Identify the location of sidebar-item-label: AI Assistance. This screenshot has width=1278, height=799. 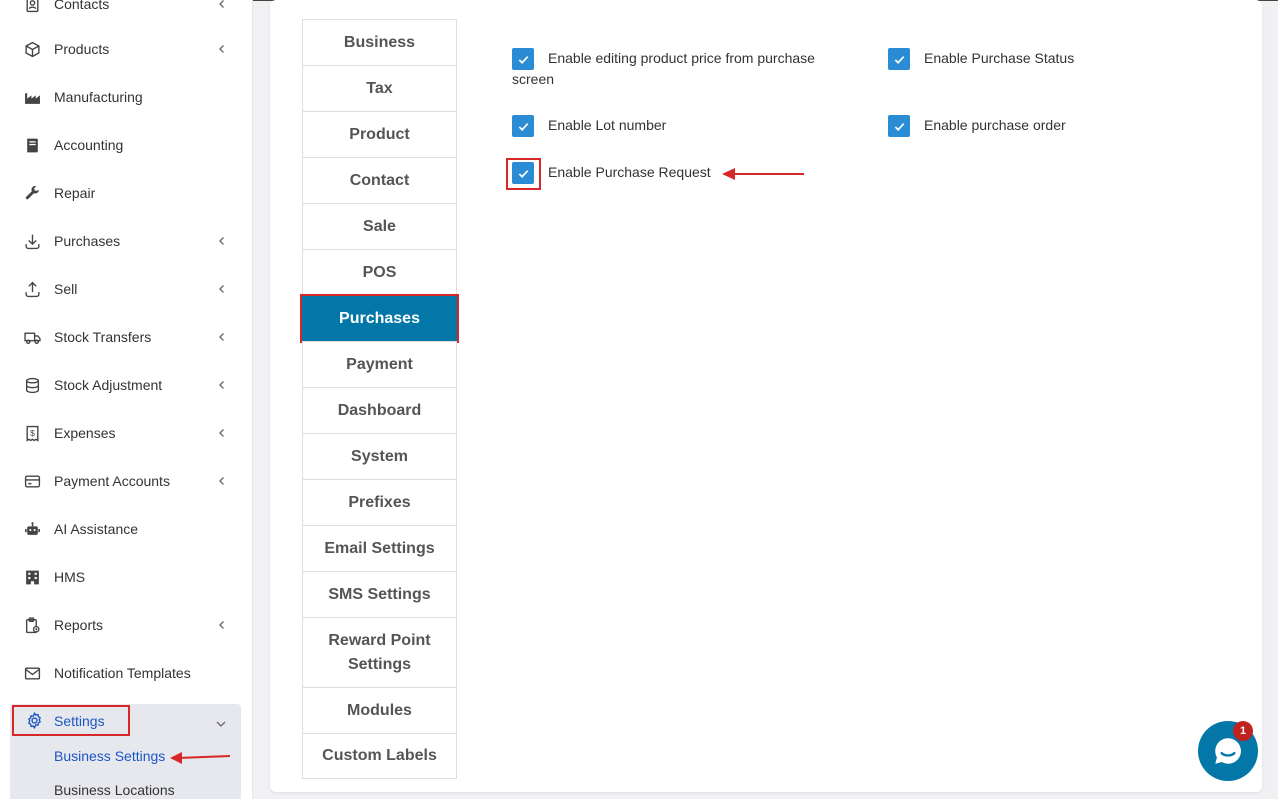
(96, 529).